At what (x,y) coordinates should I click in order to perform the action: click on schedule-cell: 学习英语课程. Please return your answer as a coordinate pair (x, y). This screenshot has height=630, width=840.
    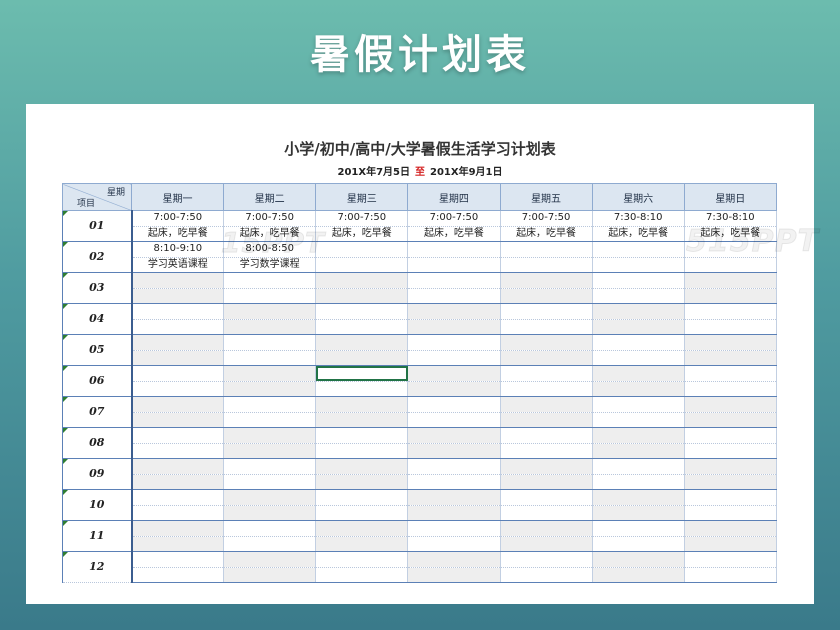
    Looking at the image, I should click on (177, 265).